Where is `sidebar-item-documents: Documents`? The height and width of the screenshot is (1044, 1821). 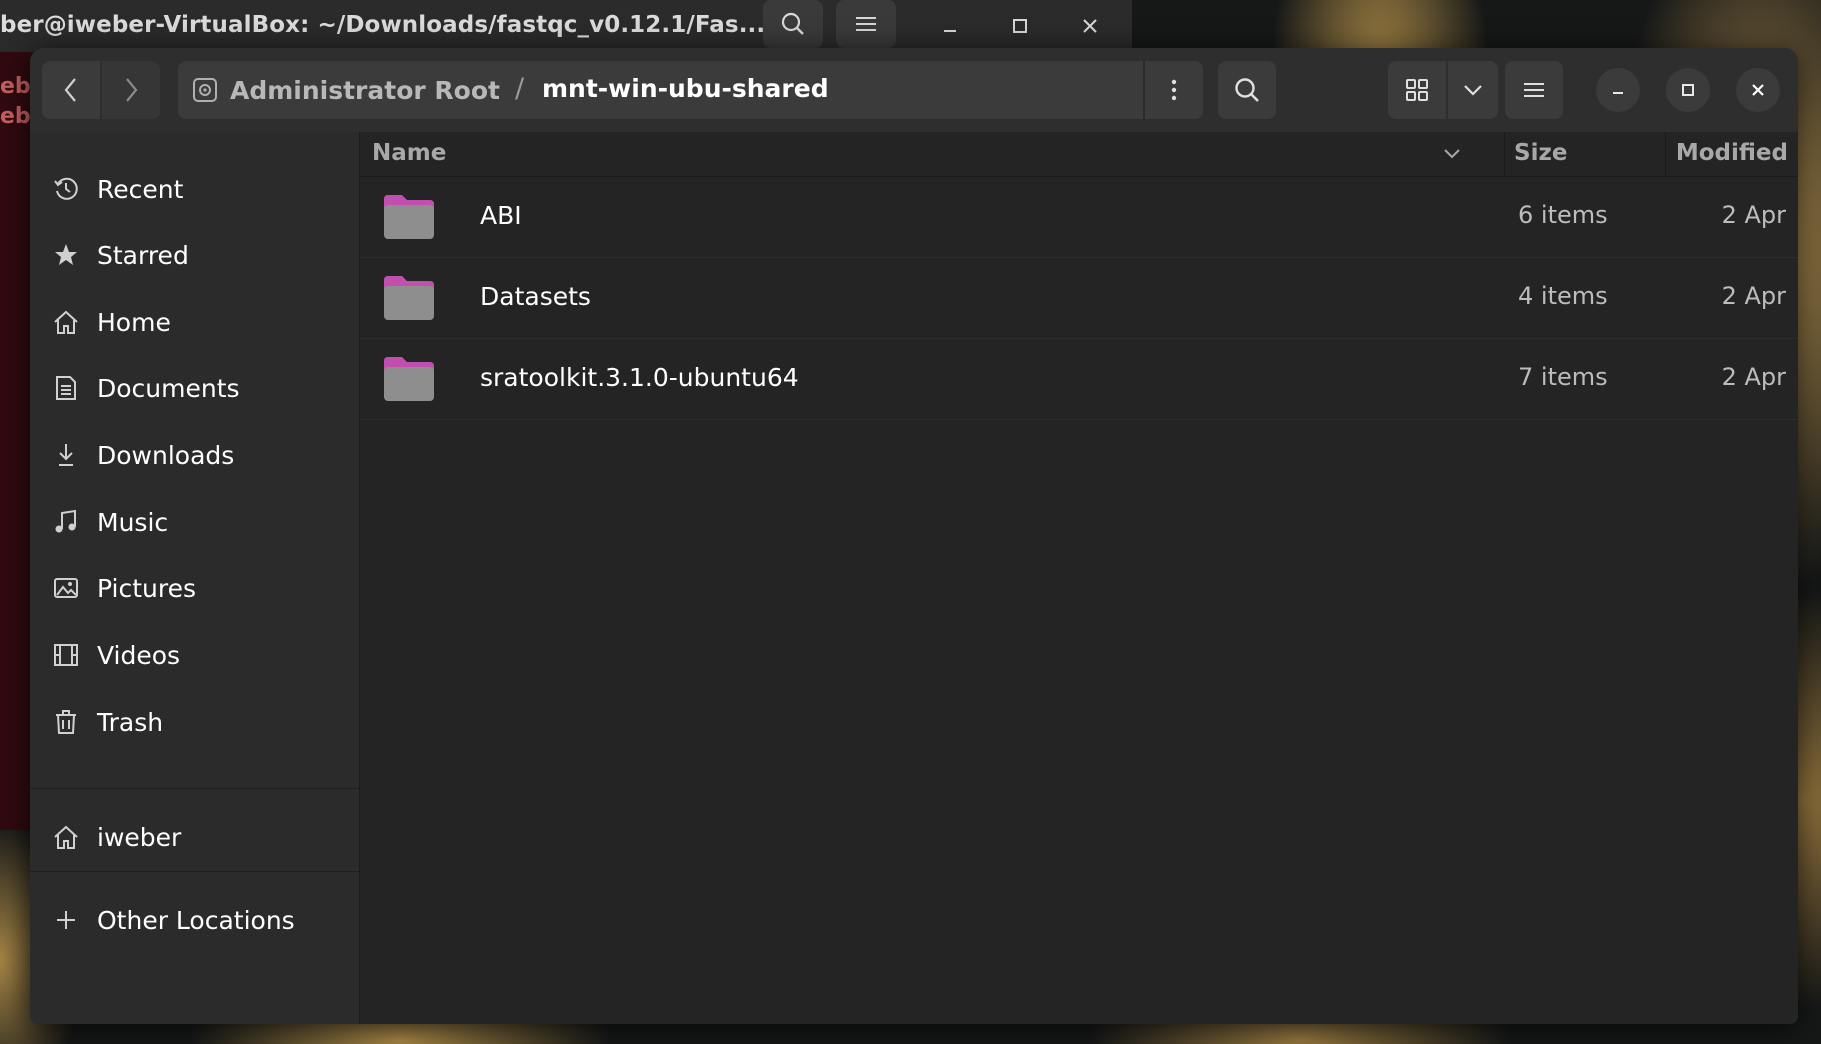
sidebar-item-documents: Documents is located at coordinates (194, 388).